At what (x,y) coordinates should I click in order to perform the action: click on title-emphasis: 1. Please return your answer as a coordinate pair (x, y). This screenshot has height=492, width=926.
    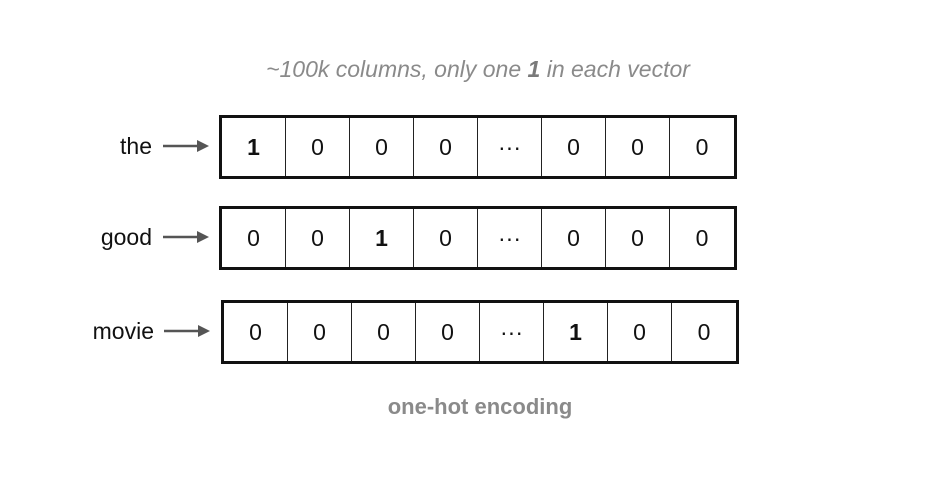
    Looking at the image, I should click on (534, 69).